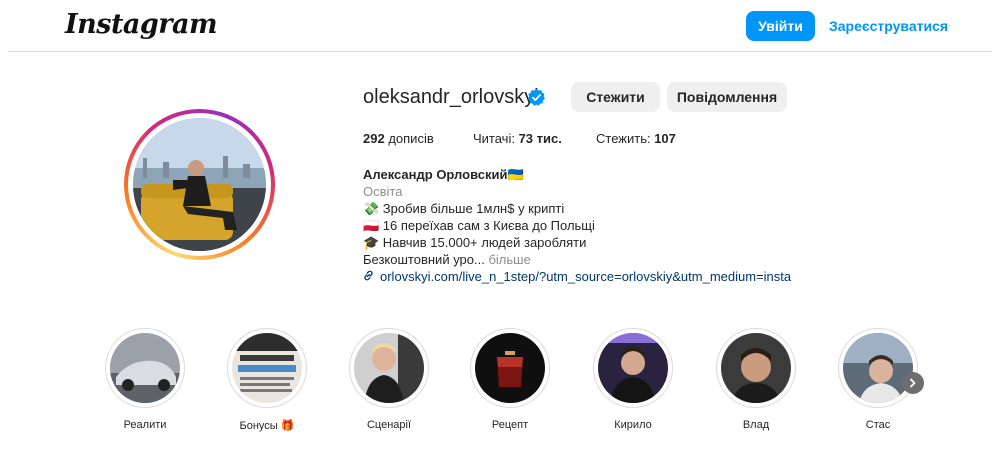 The width and height of the screenshot is (1000, 463). I want to click on bio-line: 💸 Зробив більше 1млн$ у крипті, so click(464, 208).